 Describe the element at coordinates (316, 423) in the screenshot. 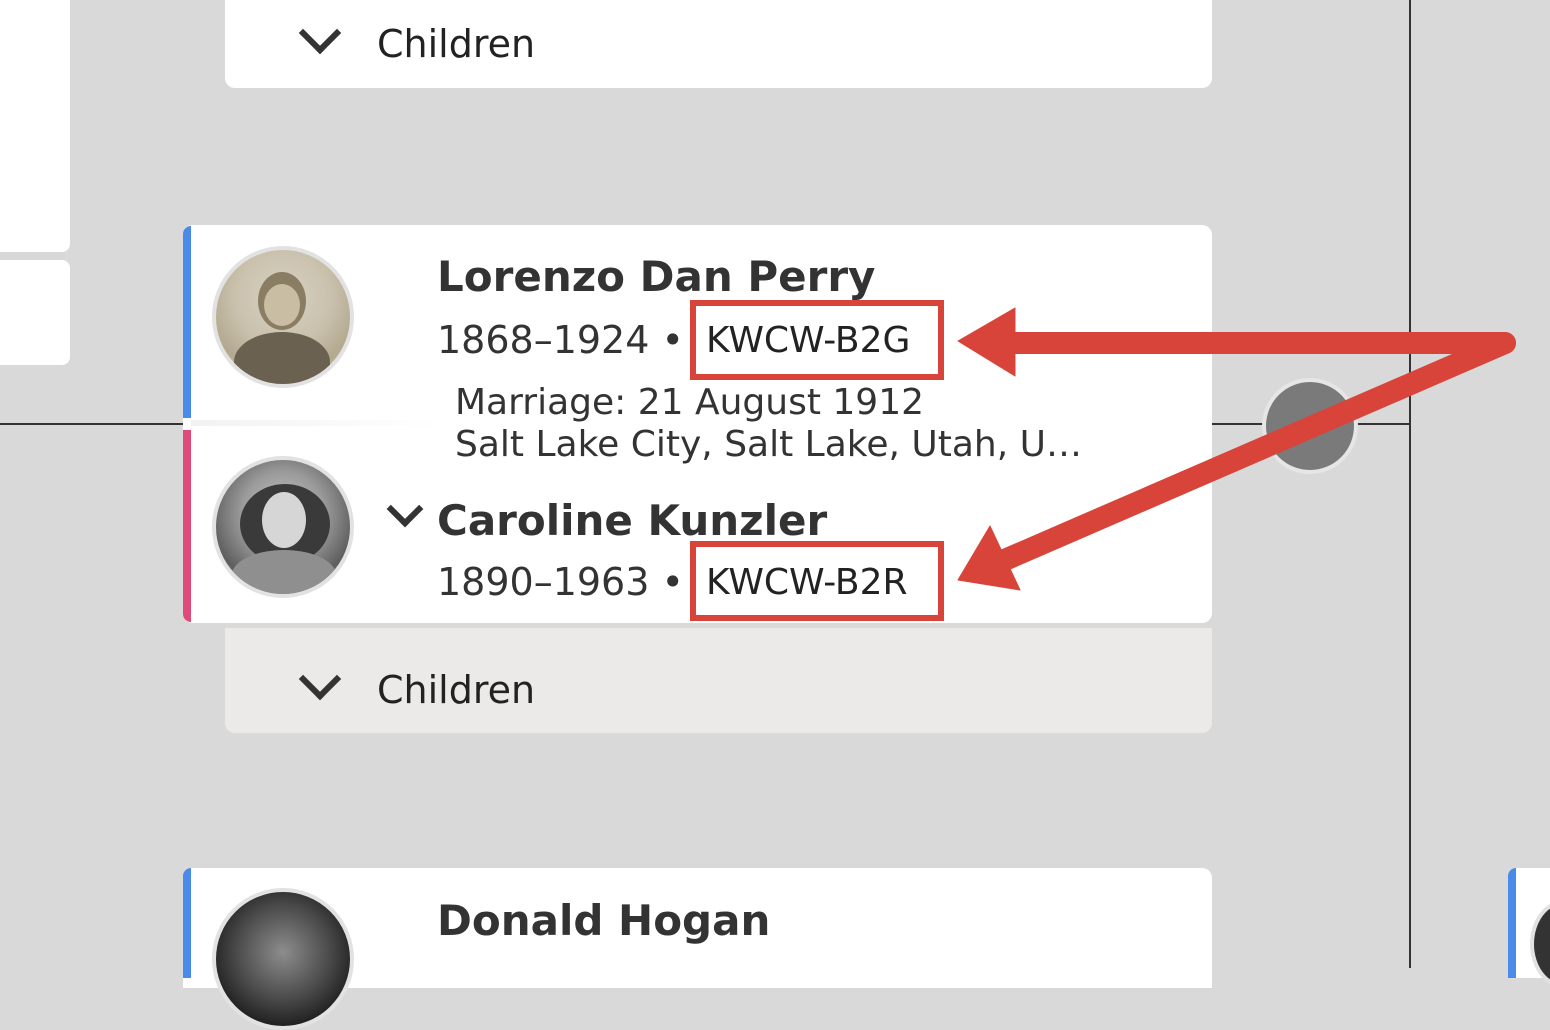

I see `couple-divider` at that location.